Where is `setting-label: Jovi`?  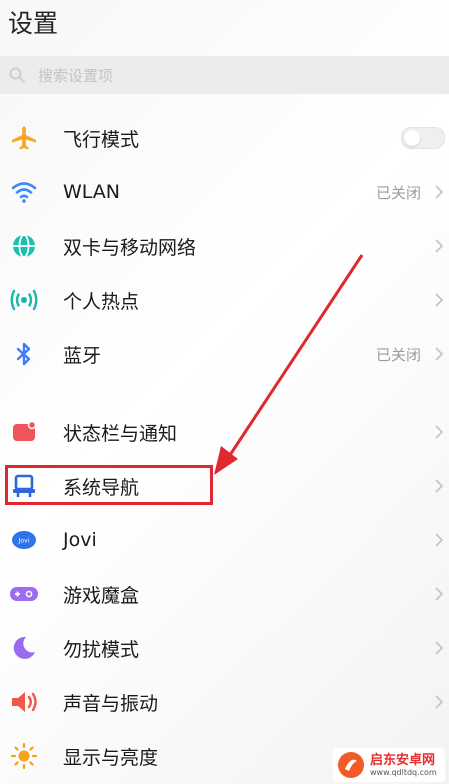
setting-label: Jovi is located at coordinates (80, 540).